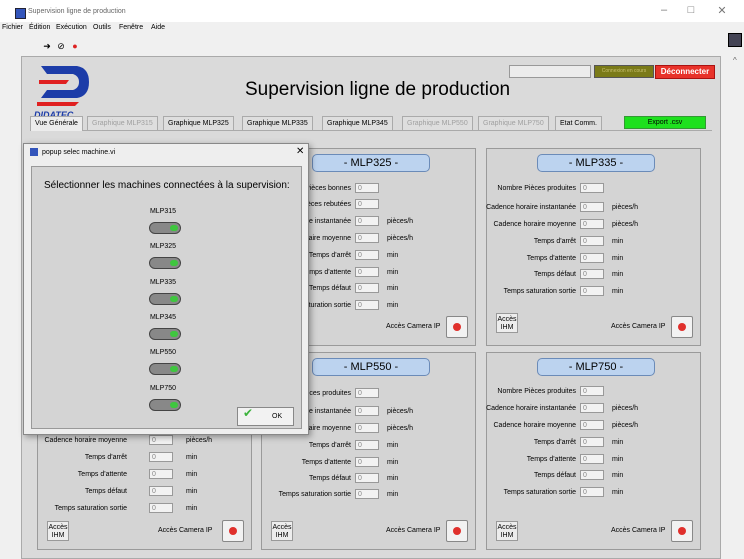 Image resolution: width=744 pixels, height=559 pixels. What do you see at coordinates (664, 11) in the screenshot?
I see `minimize-icon: –` at bounding box center [664, 11].